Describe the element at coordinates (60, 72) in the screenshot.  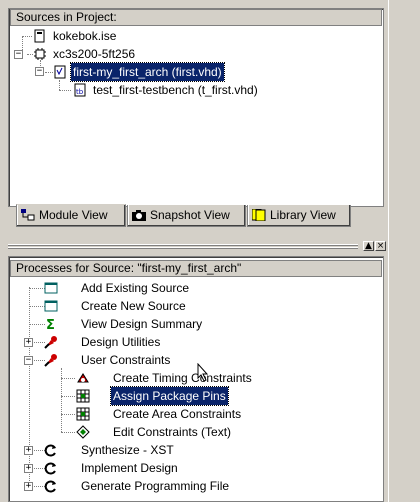
I see `vhdl-file-icon` at that location.